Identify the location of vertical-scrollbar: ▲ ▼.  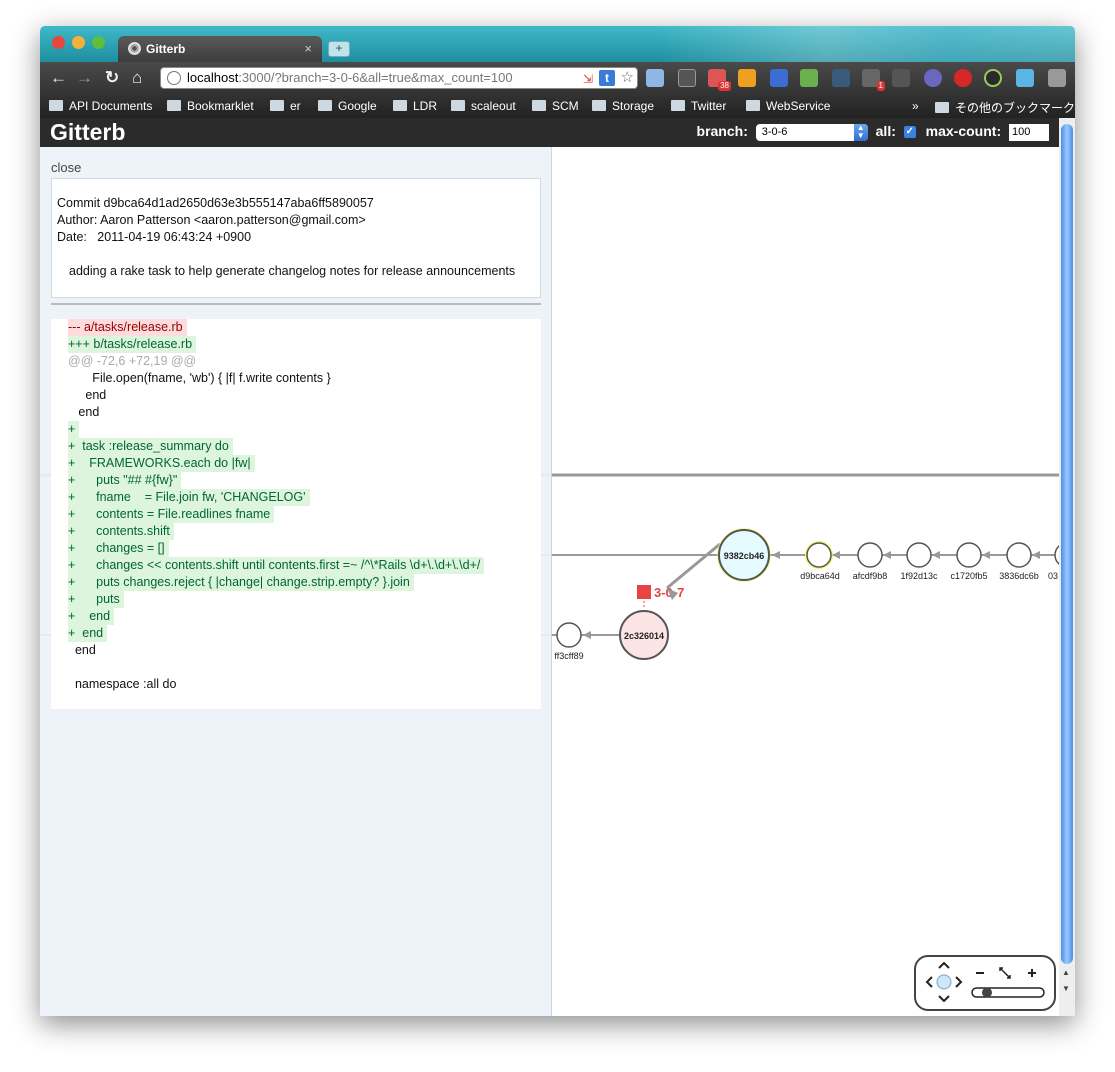
(1067, 567).